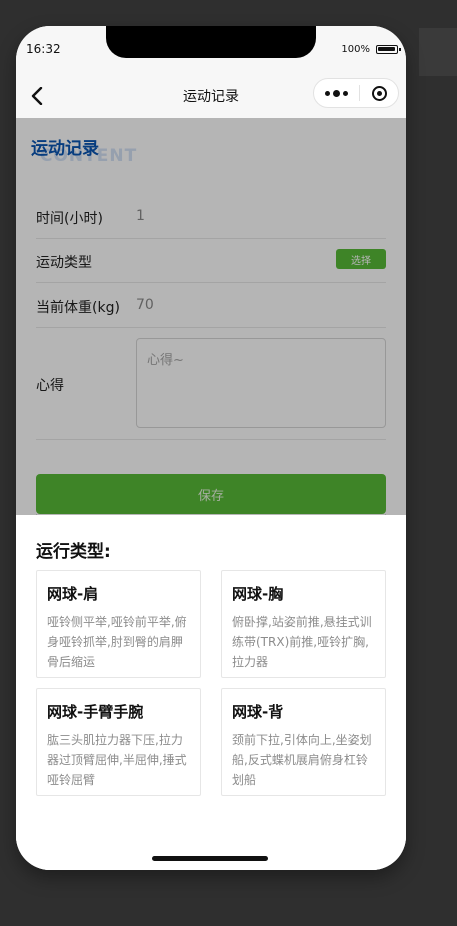  I want to click on type-card-description: 肱三头肌拉力器下压,拉力器过顶臂屈伸,半屈伸,捶式哑铃屈臂, so click(117, 760).